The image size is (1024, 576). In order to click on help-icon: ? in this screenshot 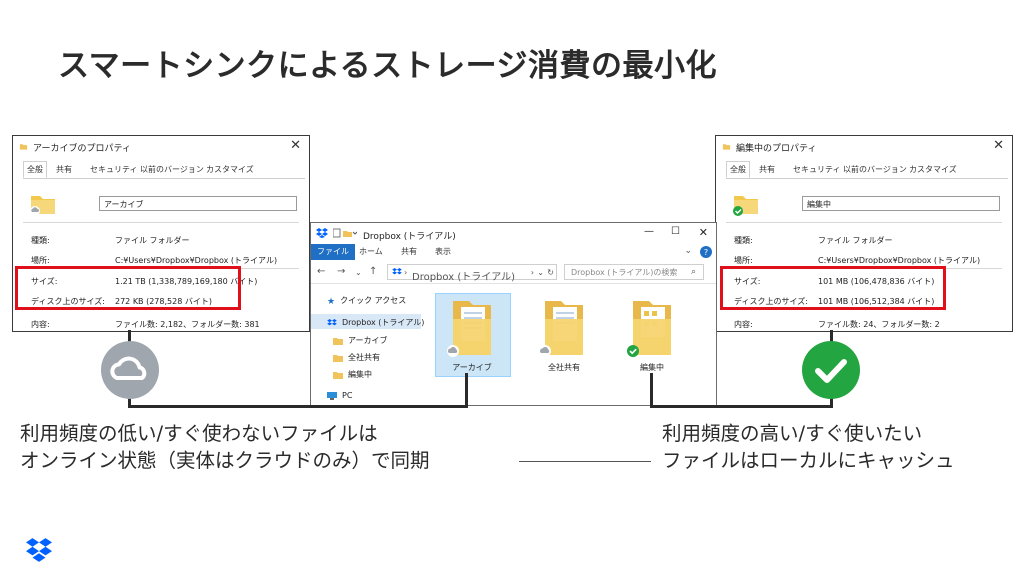, I will do `click(706, 252)`.